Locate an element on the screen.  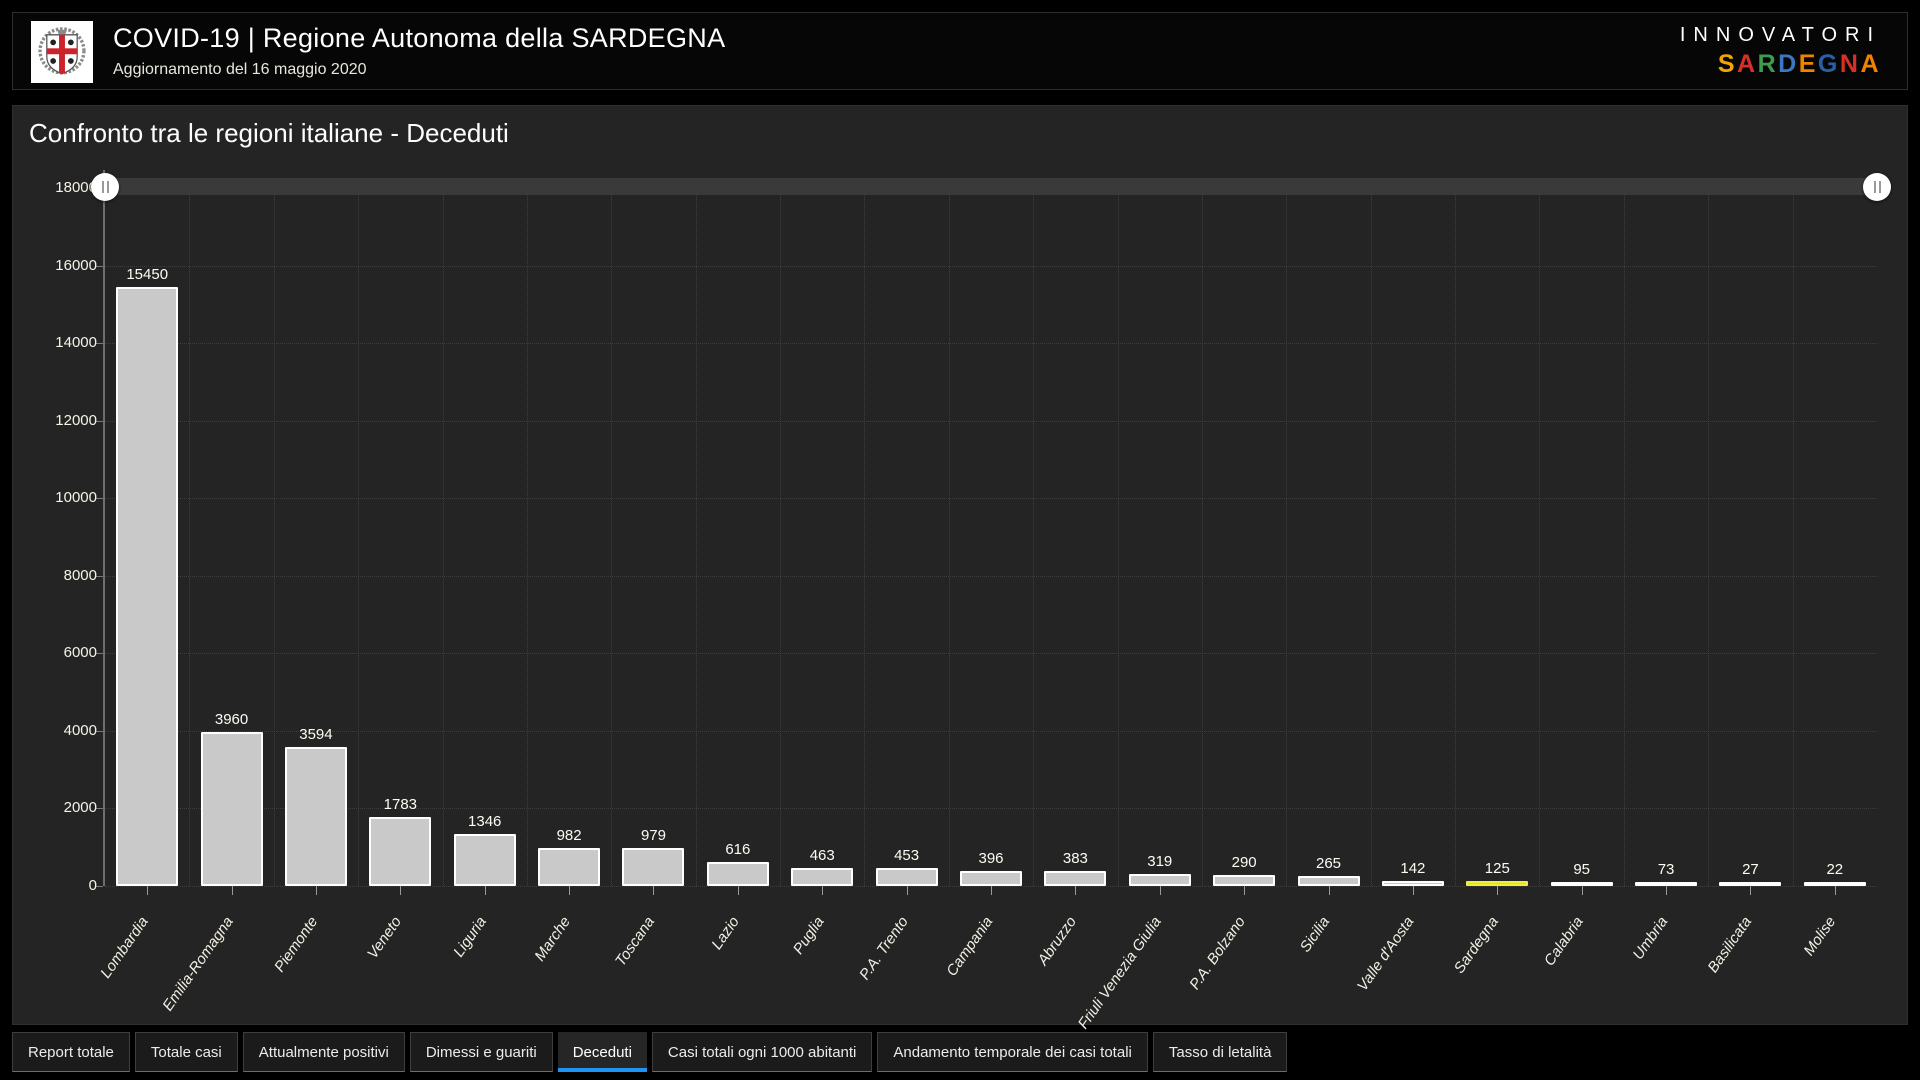
bar-abruzzo is located at coordinates (1075, 878).